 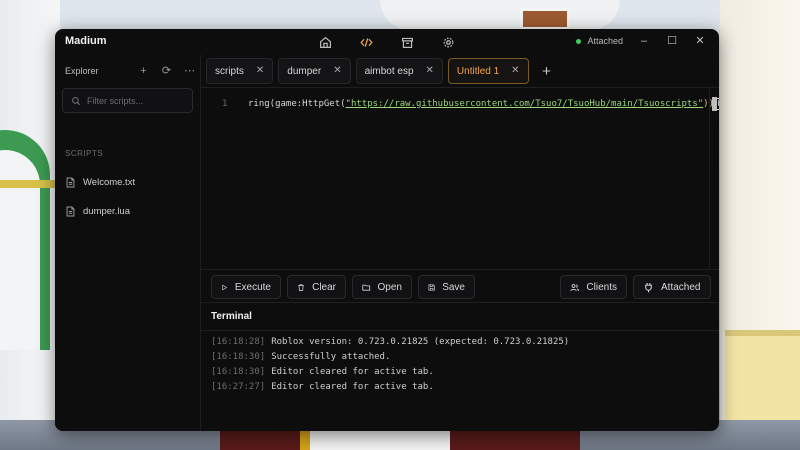 What do you see at coordinates (225, 104) in the screenshot?
I see `line-number: 1` at bounding box center [225, 104].